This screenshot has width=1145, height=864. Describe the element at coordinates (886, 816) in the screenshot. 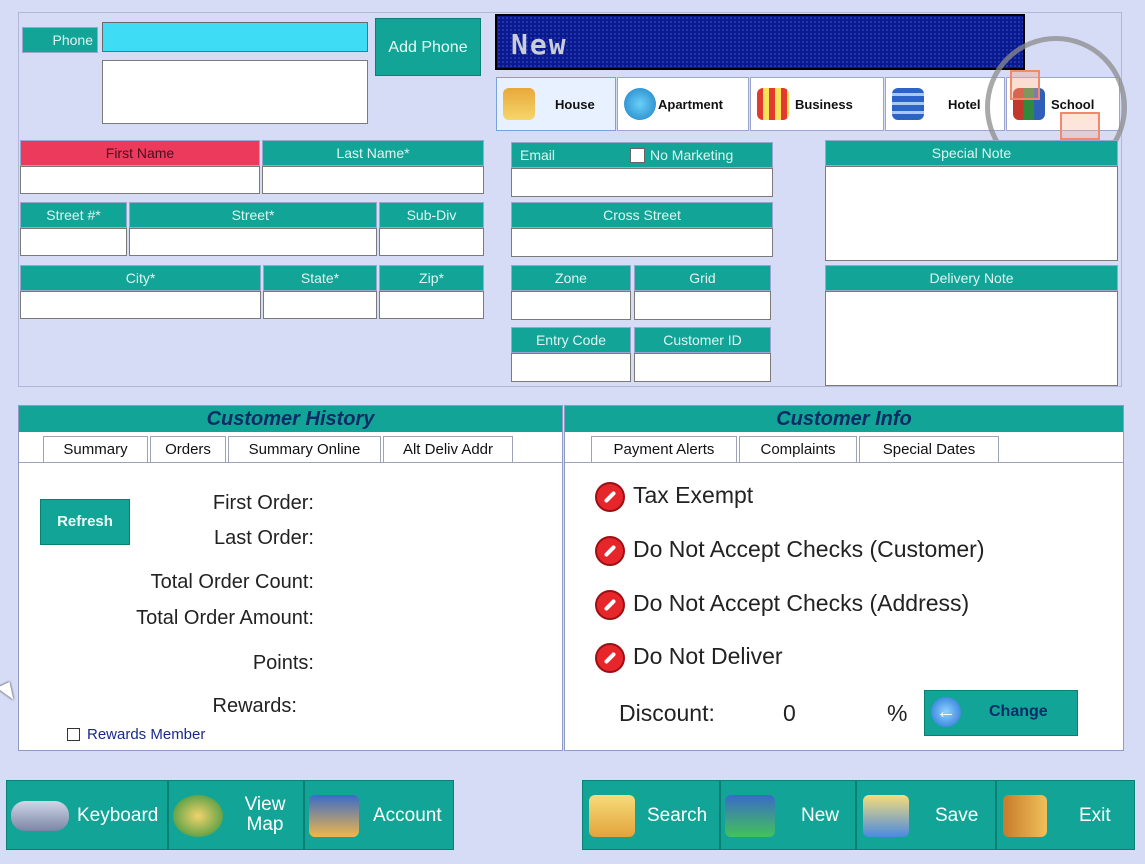

I see `save-document-icon` at that location.